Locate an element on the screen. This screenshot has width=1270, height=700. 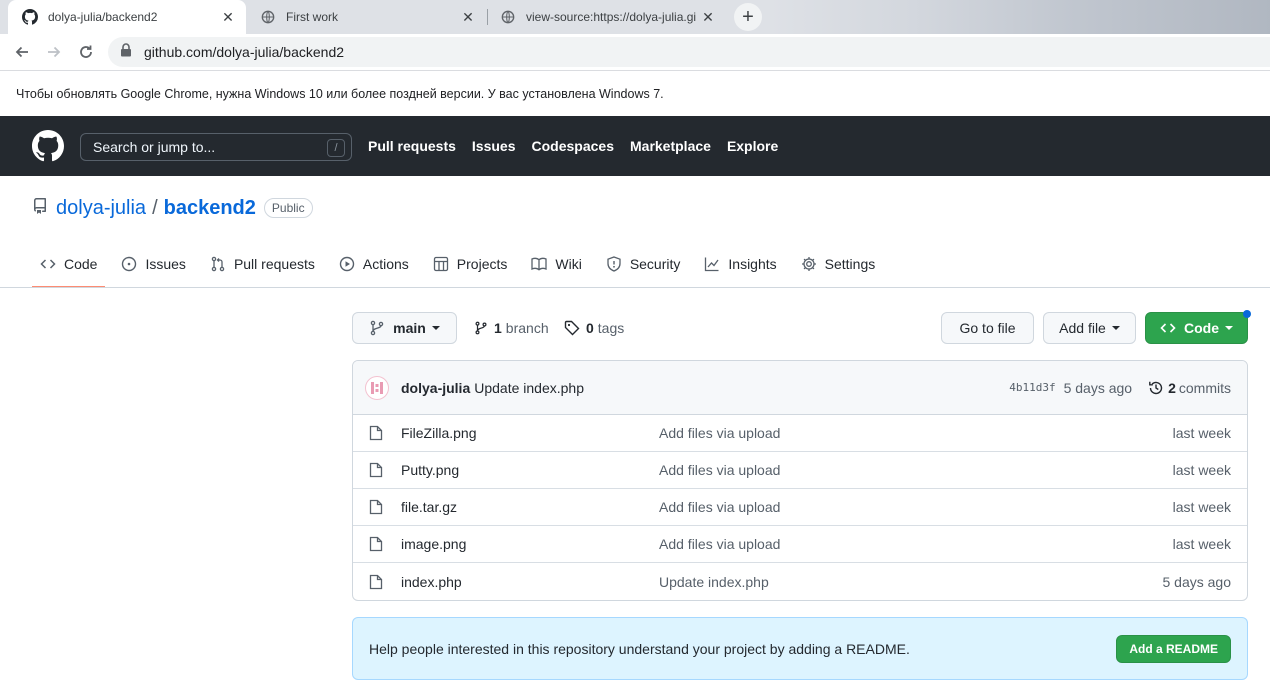
branch-select-button: main is located at coordinates (404, 328).